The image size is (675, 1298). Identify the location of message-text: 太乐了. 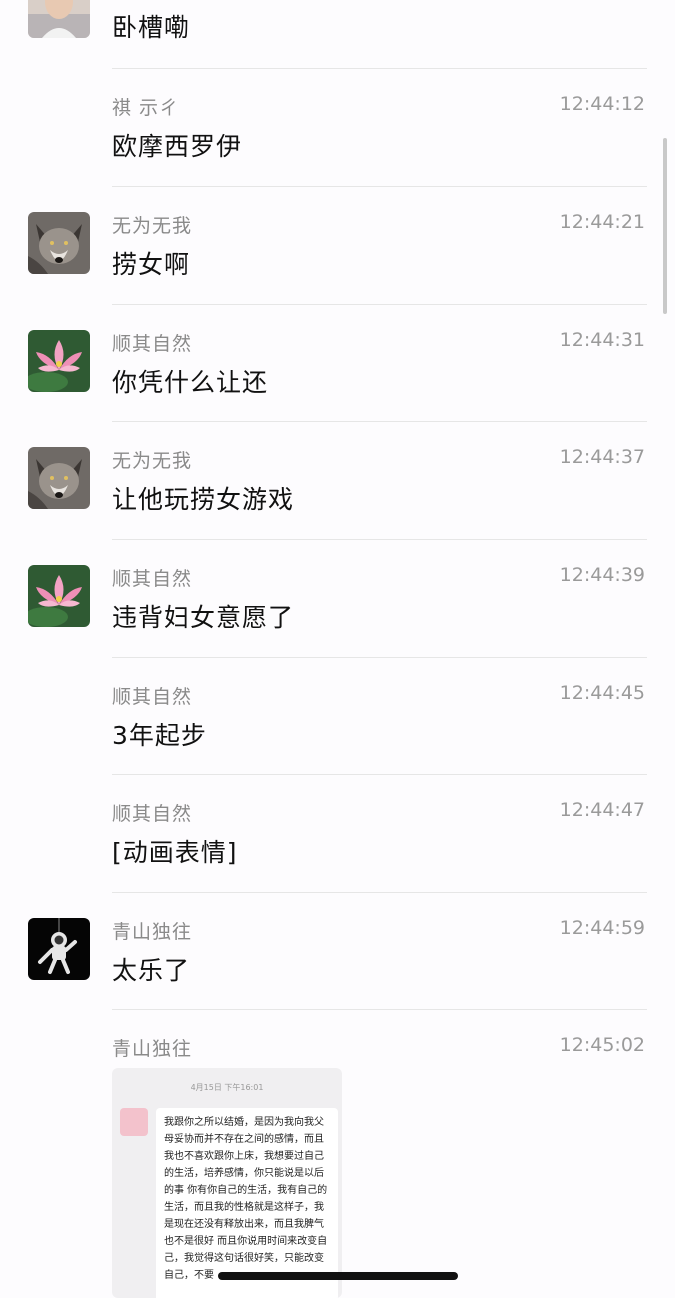
(151, 970).